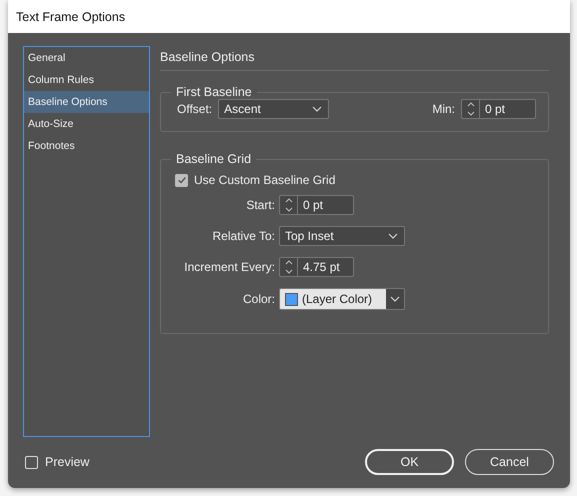 This screenshot has width=577, height=496. I want to click on checkbox-label: Preview, so click(67, 462).